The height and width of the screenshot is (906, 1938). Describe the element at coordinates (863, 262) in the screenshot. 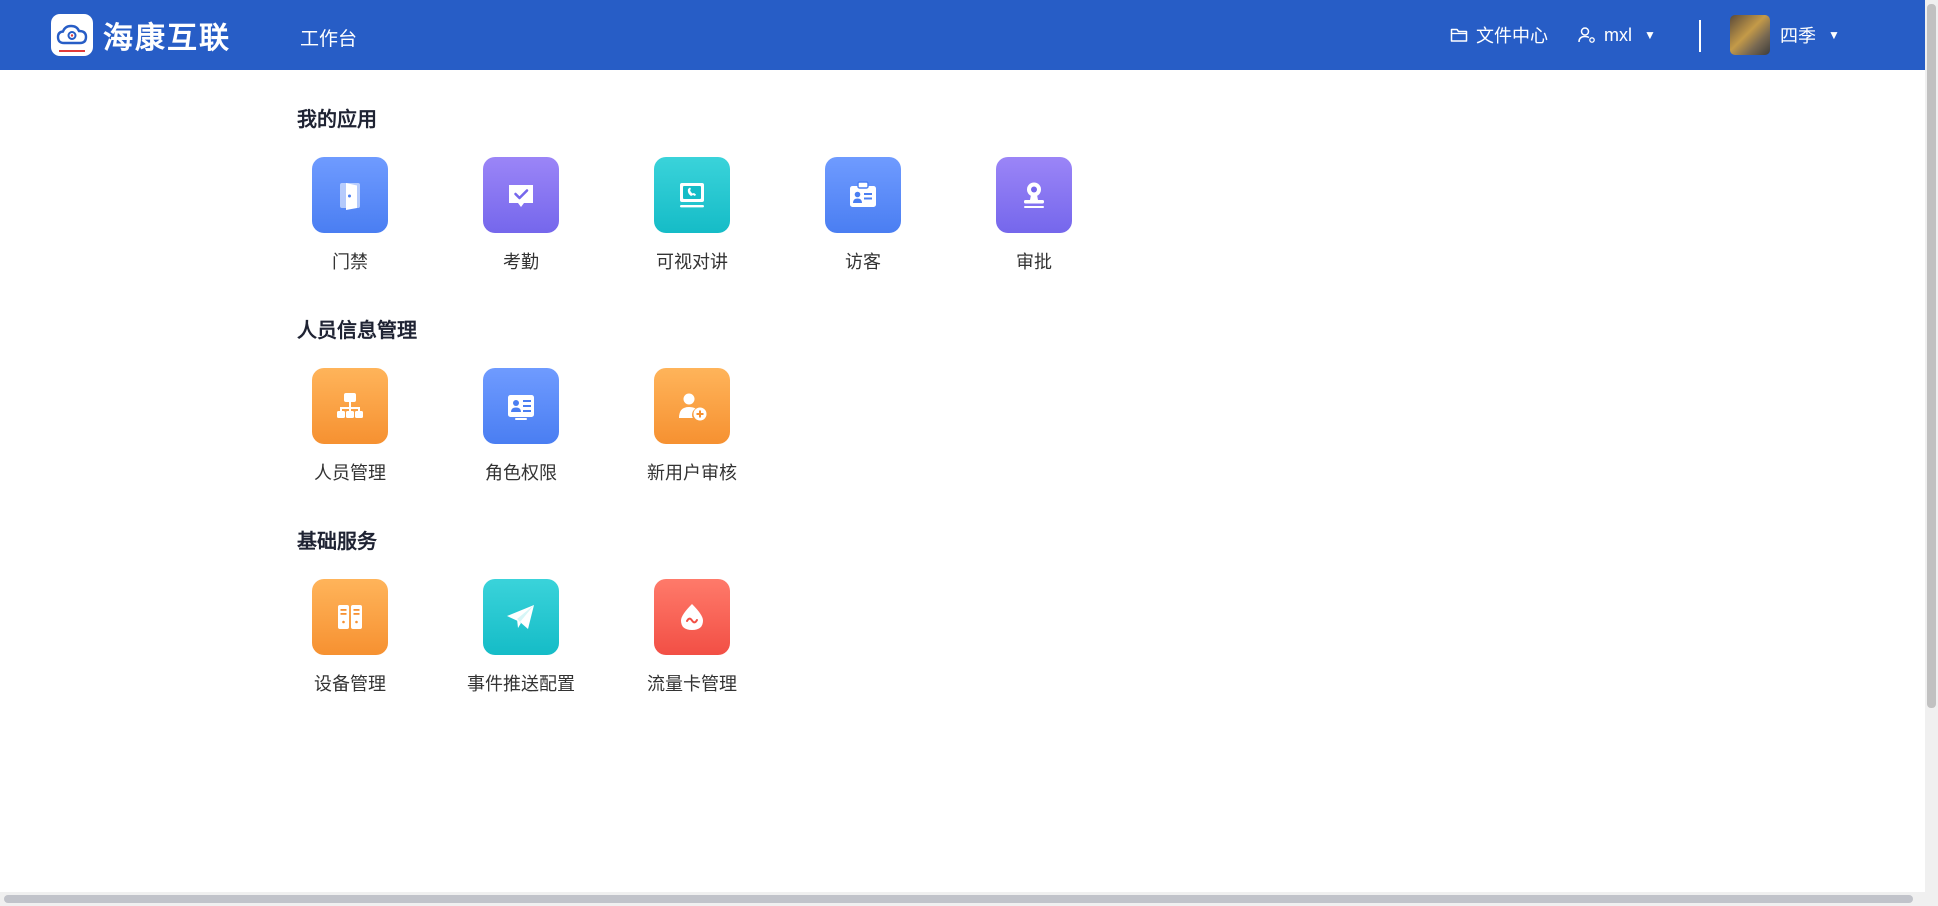

I see `app-label: 访客` at that location.